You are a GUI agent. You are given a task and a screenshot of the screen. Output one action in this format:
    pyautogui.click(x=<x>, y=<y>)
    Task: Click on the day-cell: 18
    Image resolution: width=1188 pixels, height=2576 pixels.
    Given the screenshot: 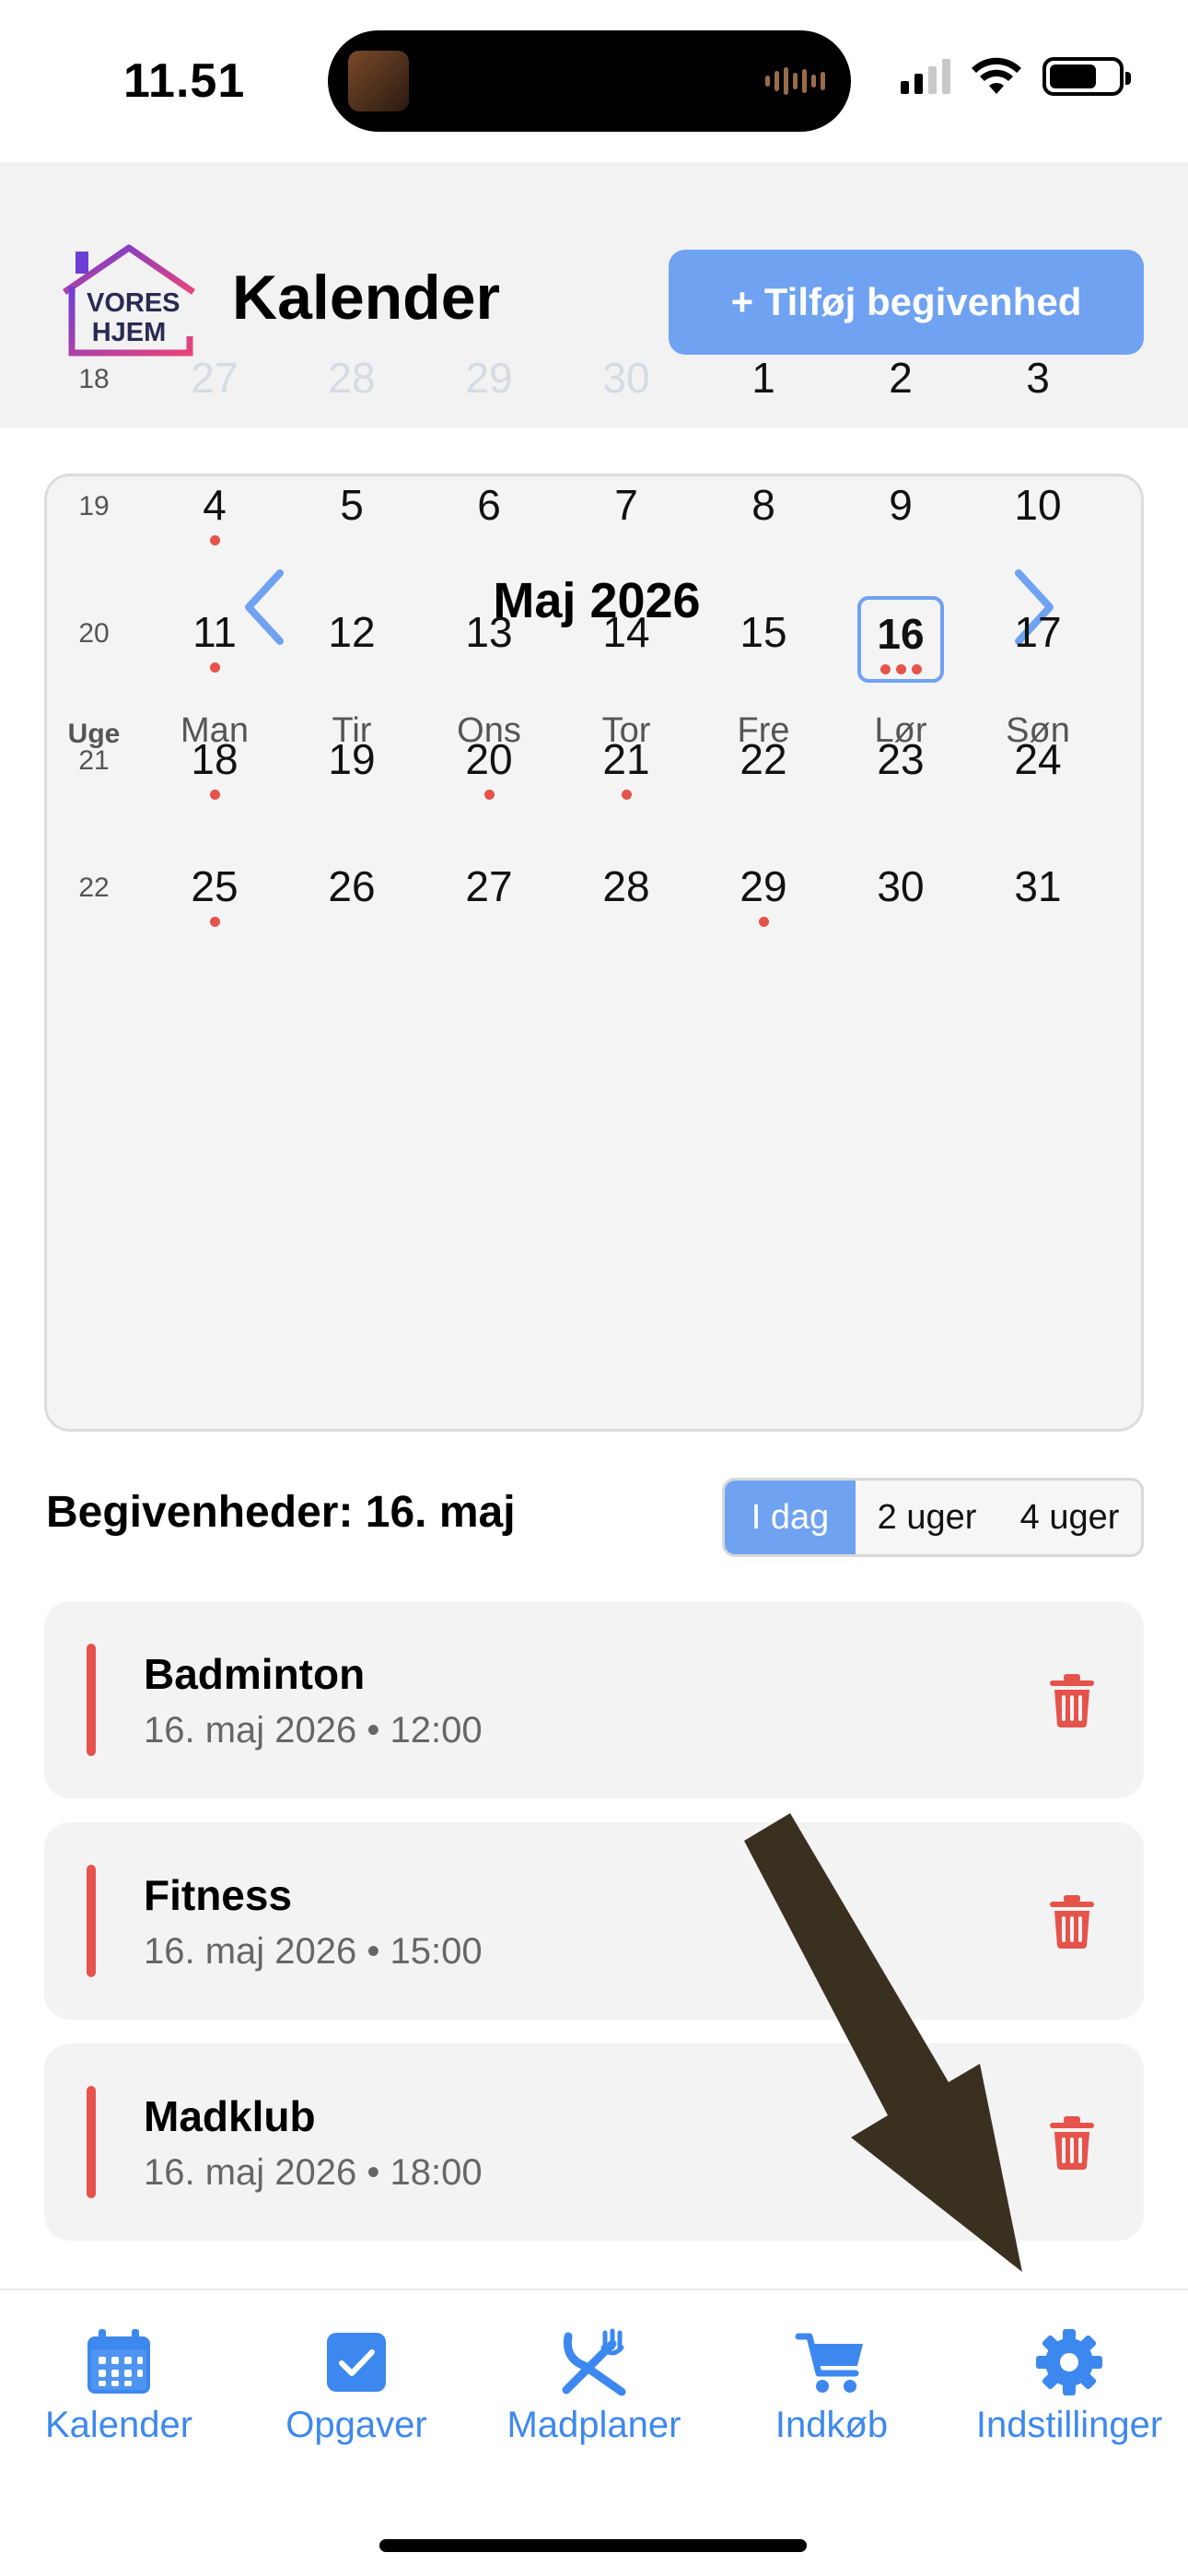 What is the action you would take?
    pyautogui.click(x=214, y=766)
    